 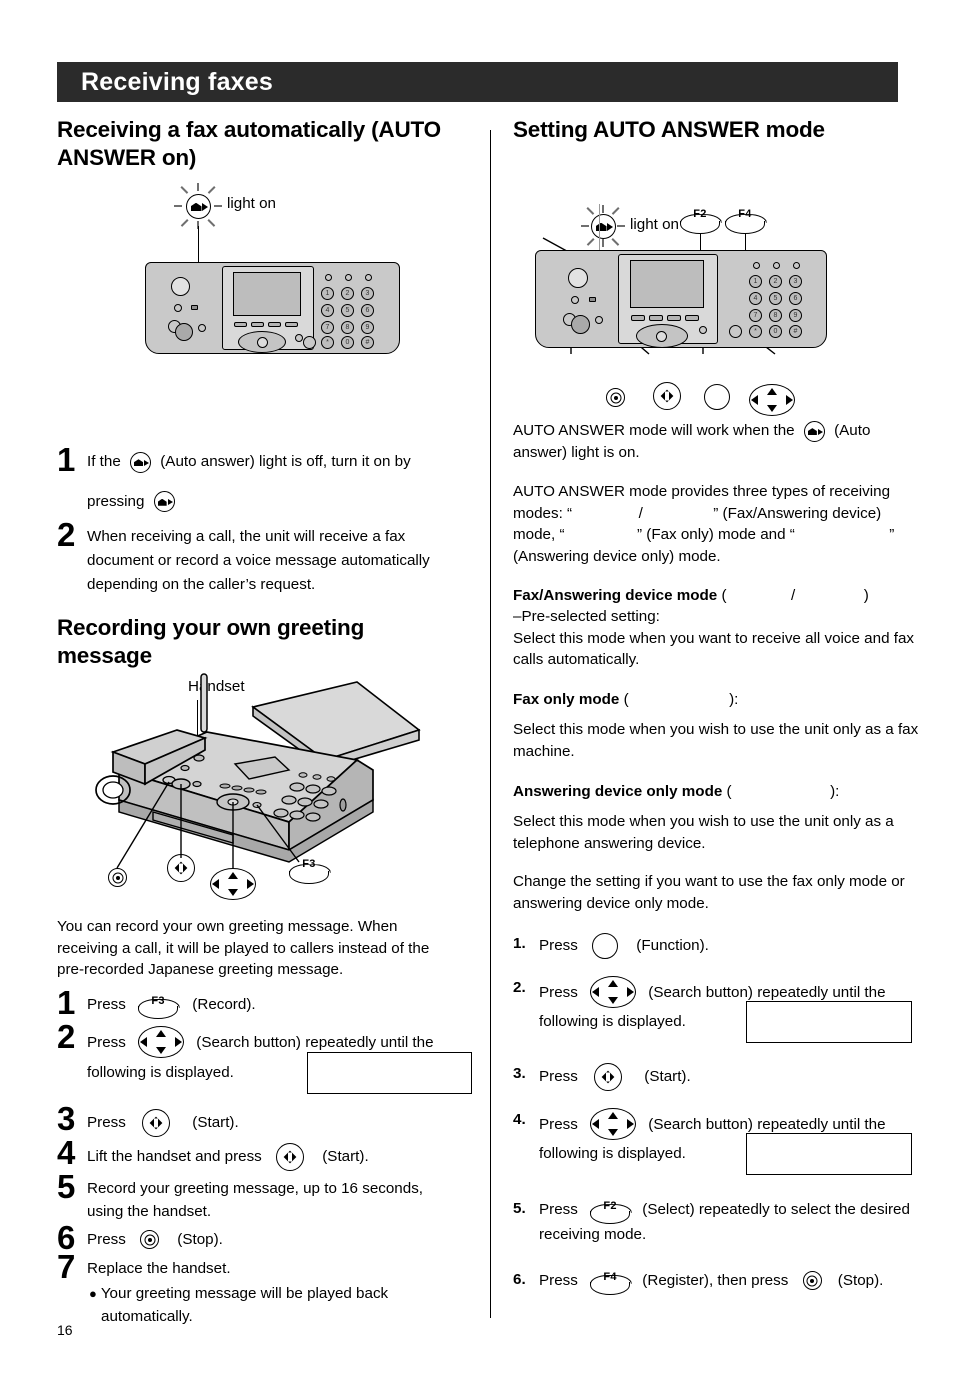 What do you see at coordinates (793, 595) in the screenshot?
I see `paren-sep: /` at bounding box center [793, 595].